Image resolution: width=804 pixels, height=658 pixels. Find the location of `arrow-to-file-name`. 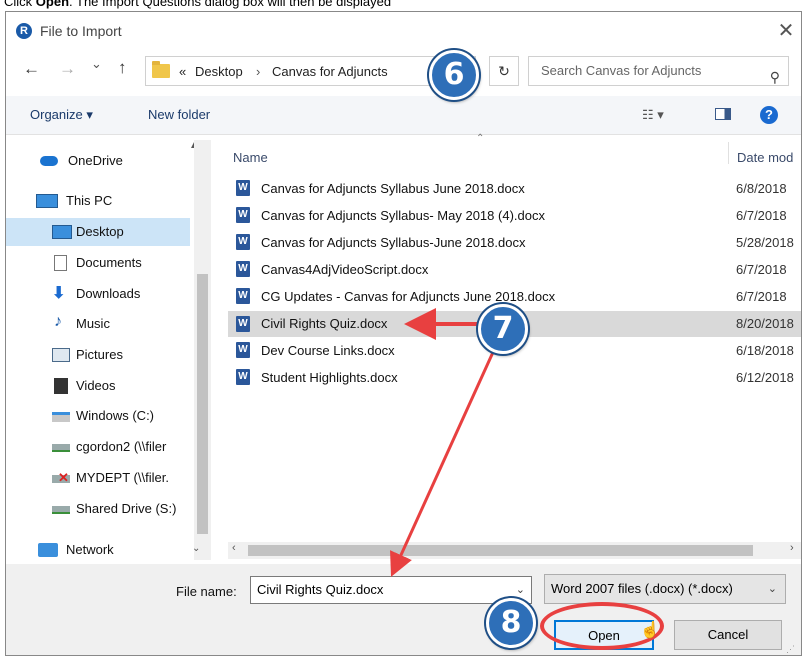

arrow-to-file-name is located at coordinates (443, 463).